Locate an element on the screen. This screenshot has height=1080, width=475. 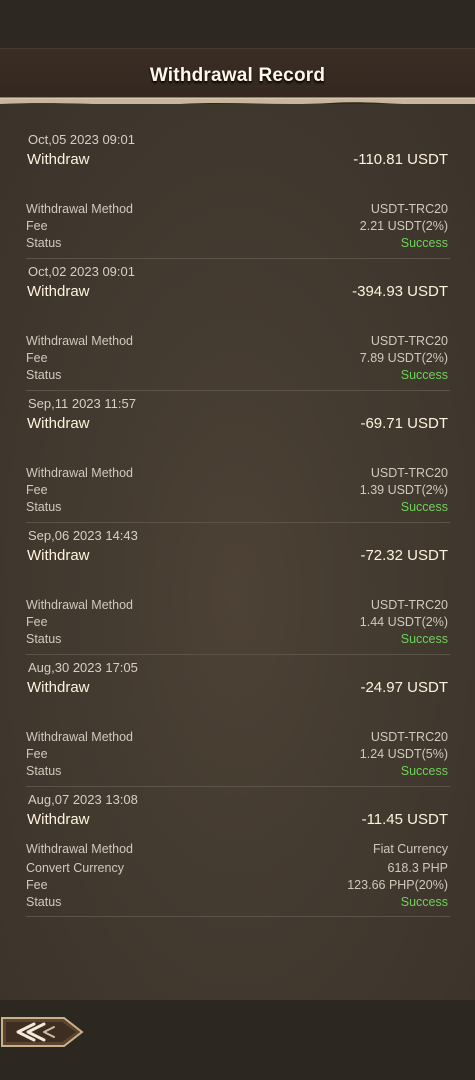
fee-value: 123.66 PHP(20%) is located at coordinates (397, 885).